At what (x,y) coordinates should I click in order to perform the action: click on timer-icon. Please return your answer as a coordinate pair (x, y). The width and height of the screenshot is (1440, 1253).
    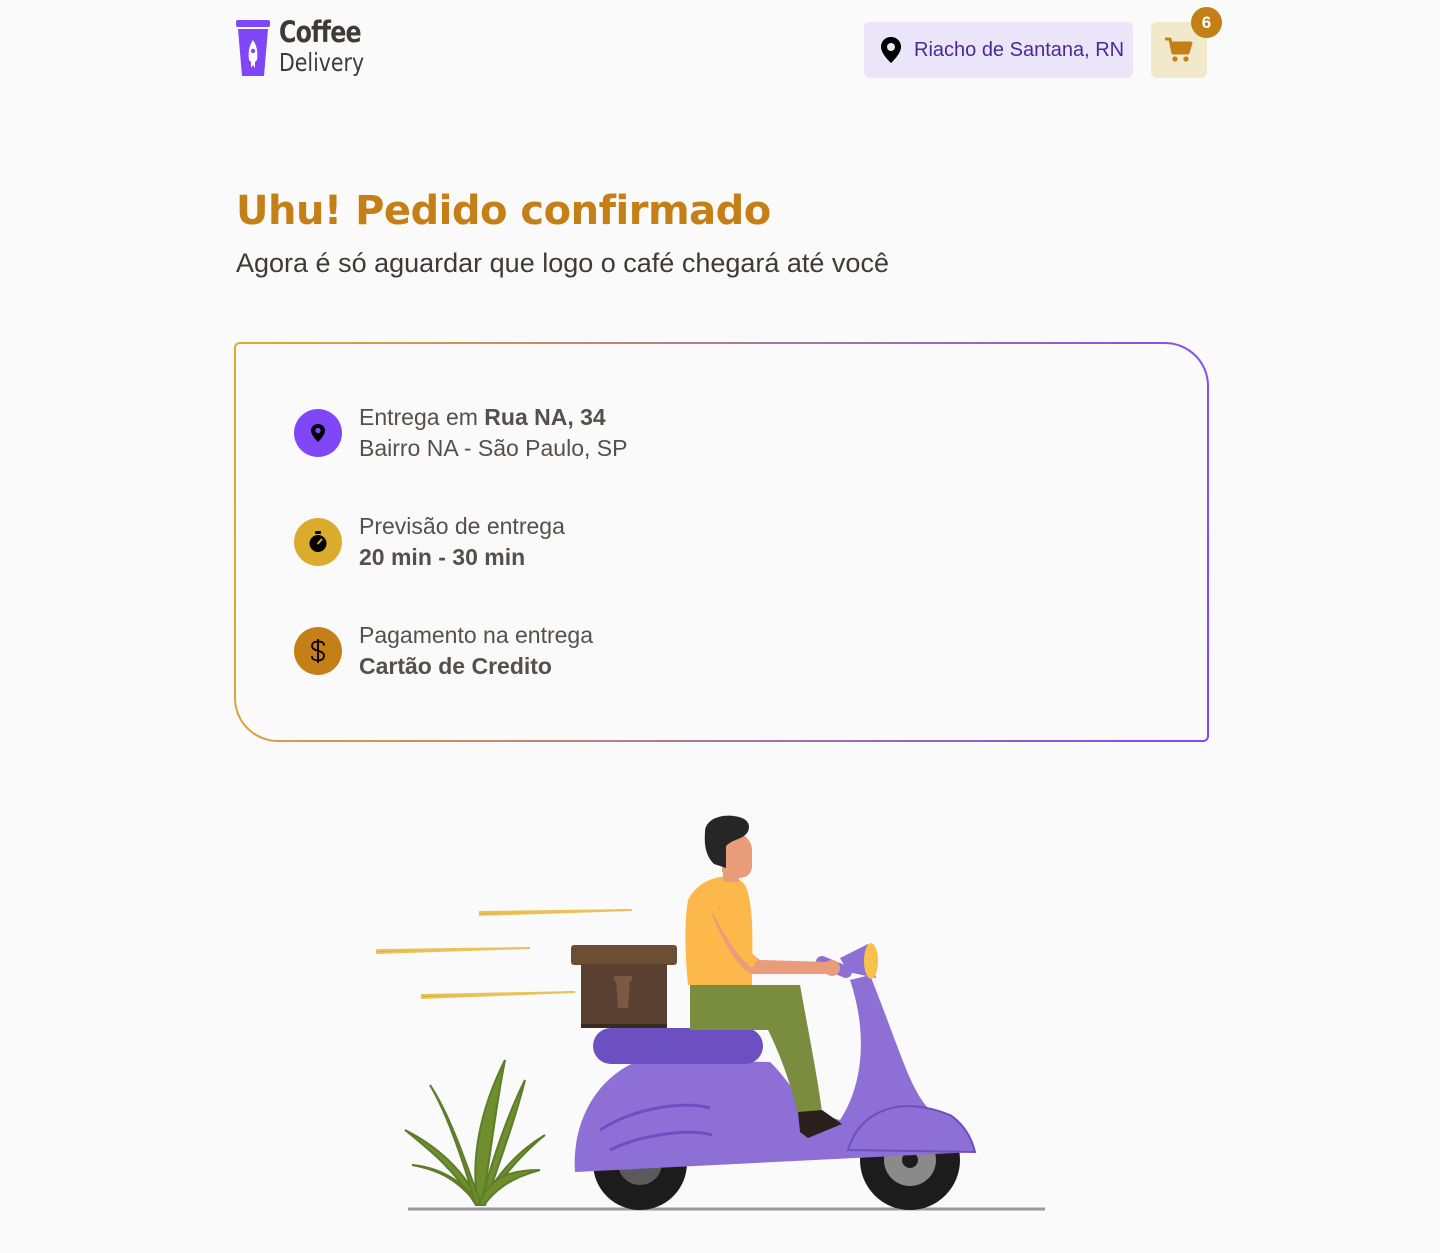
    Looking at the image, I should click on (318, 541).